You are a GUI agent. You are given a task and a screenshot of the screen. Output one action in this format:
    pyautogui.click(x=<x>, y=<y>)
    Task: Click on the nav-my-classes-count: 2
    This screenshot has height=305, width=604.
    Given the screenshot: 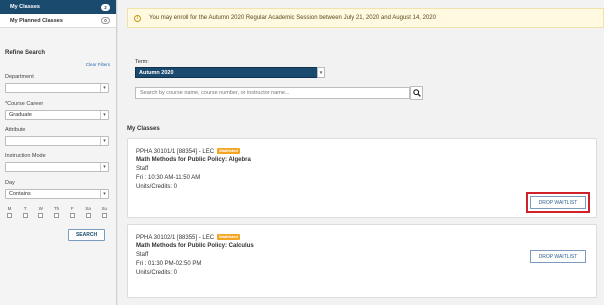 What is the action you would take?
    pyautogui.click(x=105, y=7)
    